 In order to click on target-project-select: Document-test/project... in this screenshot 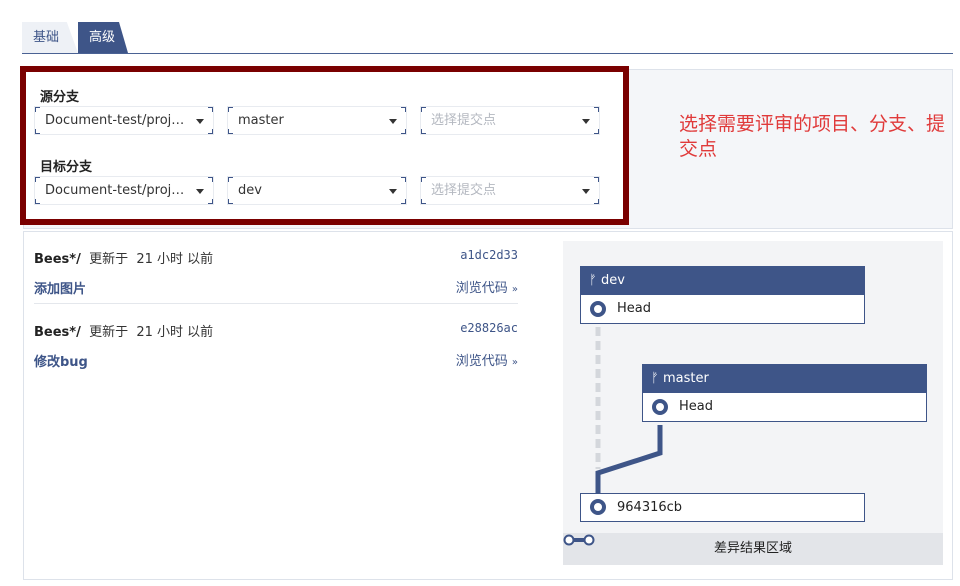, I will do `click(124, 190)`.